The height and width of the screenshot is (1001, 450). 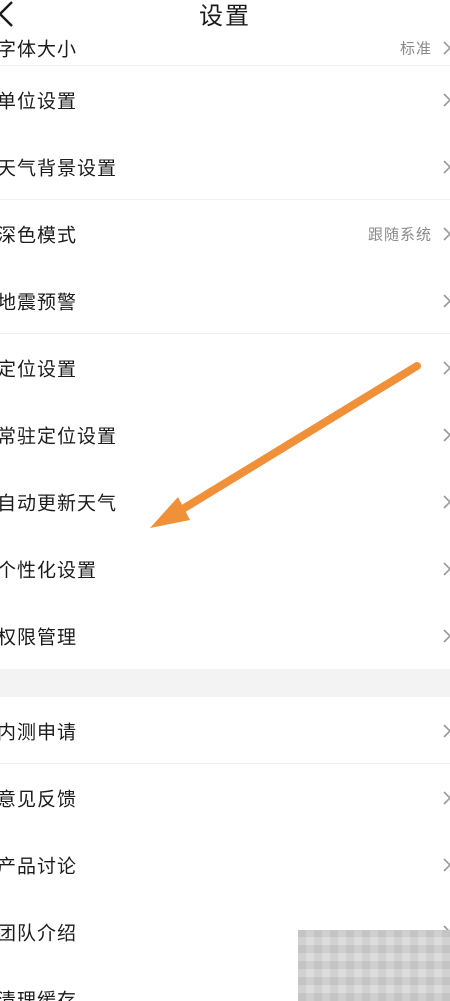 I want to click on top-bar: 设置, so click(x=225, y=18).